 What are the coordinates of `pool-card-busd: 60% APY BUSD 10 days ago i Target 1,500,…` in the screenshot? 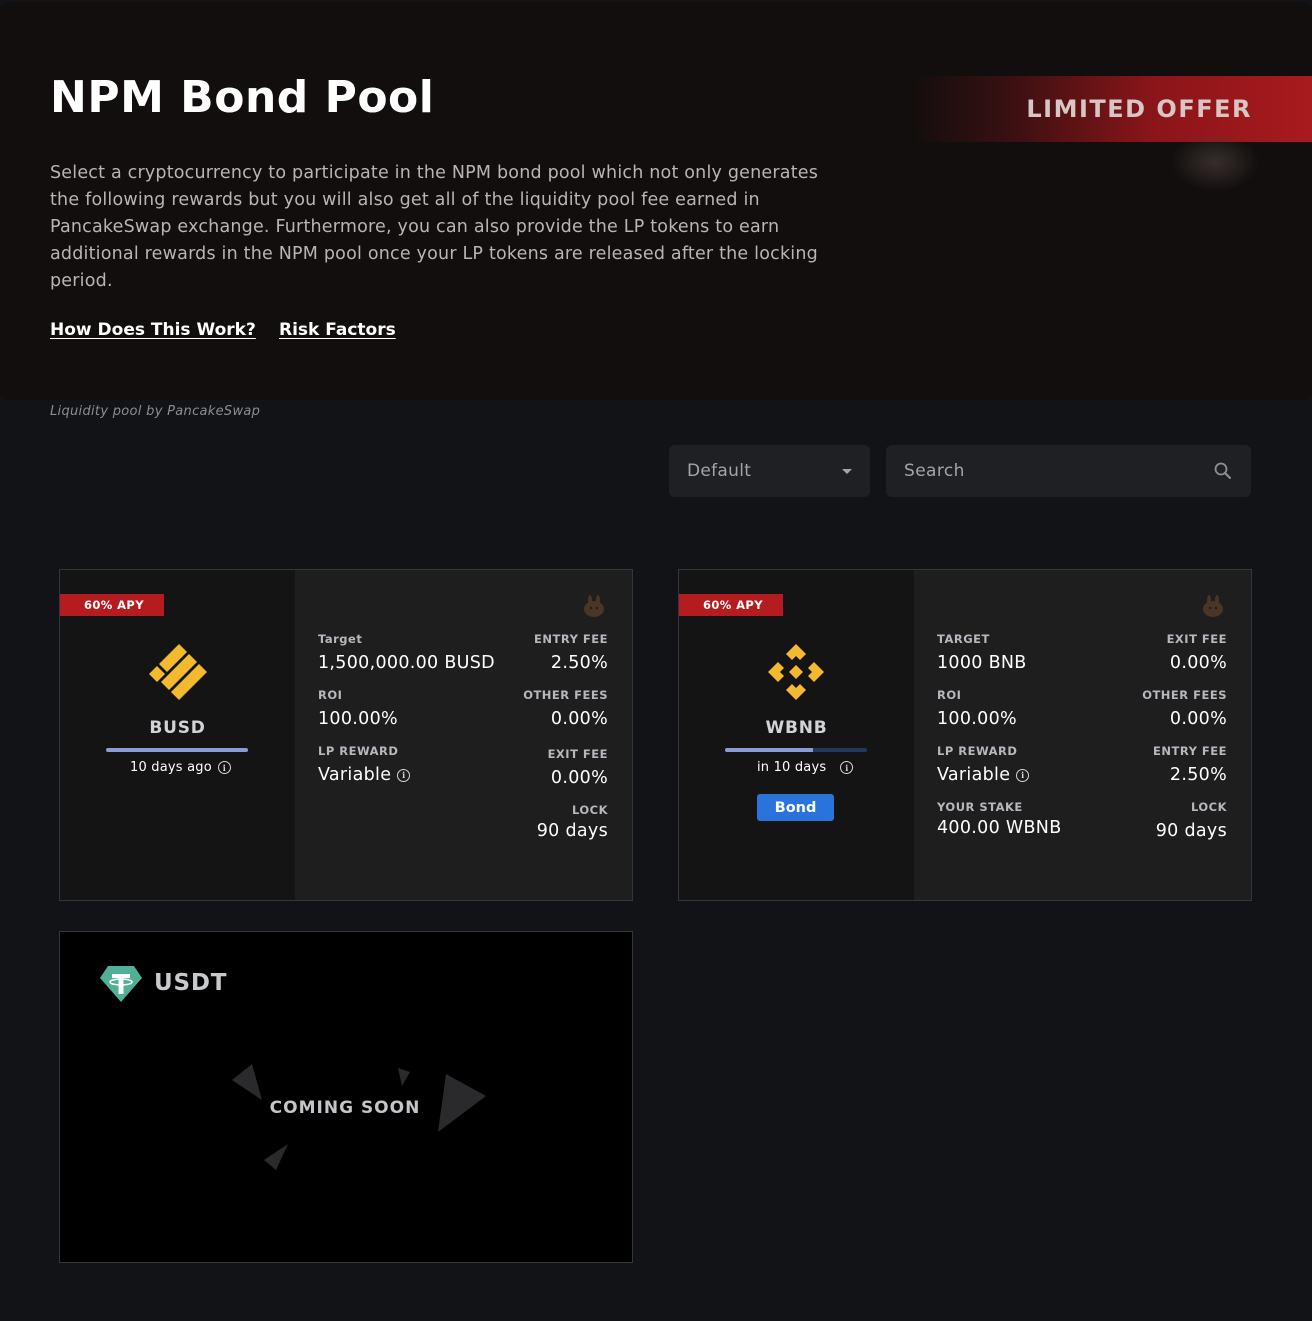 It's located at (346, 735).